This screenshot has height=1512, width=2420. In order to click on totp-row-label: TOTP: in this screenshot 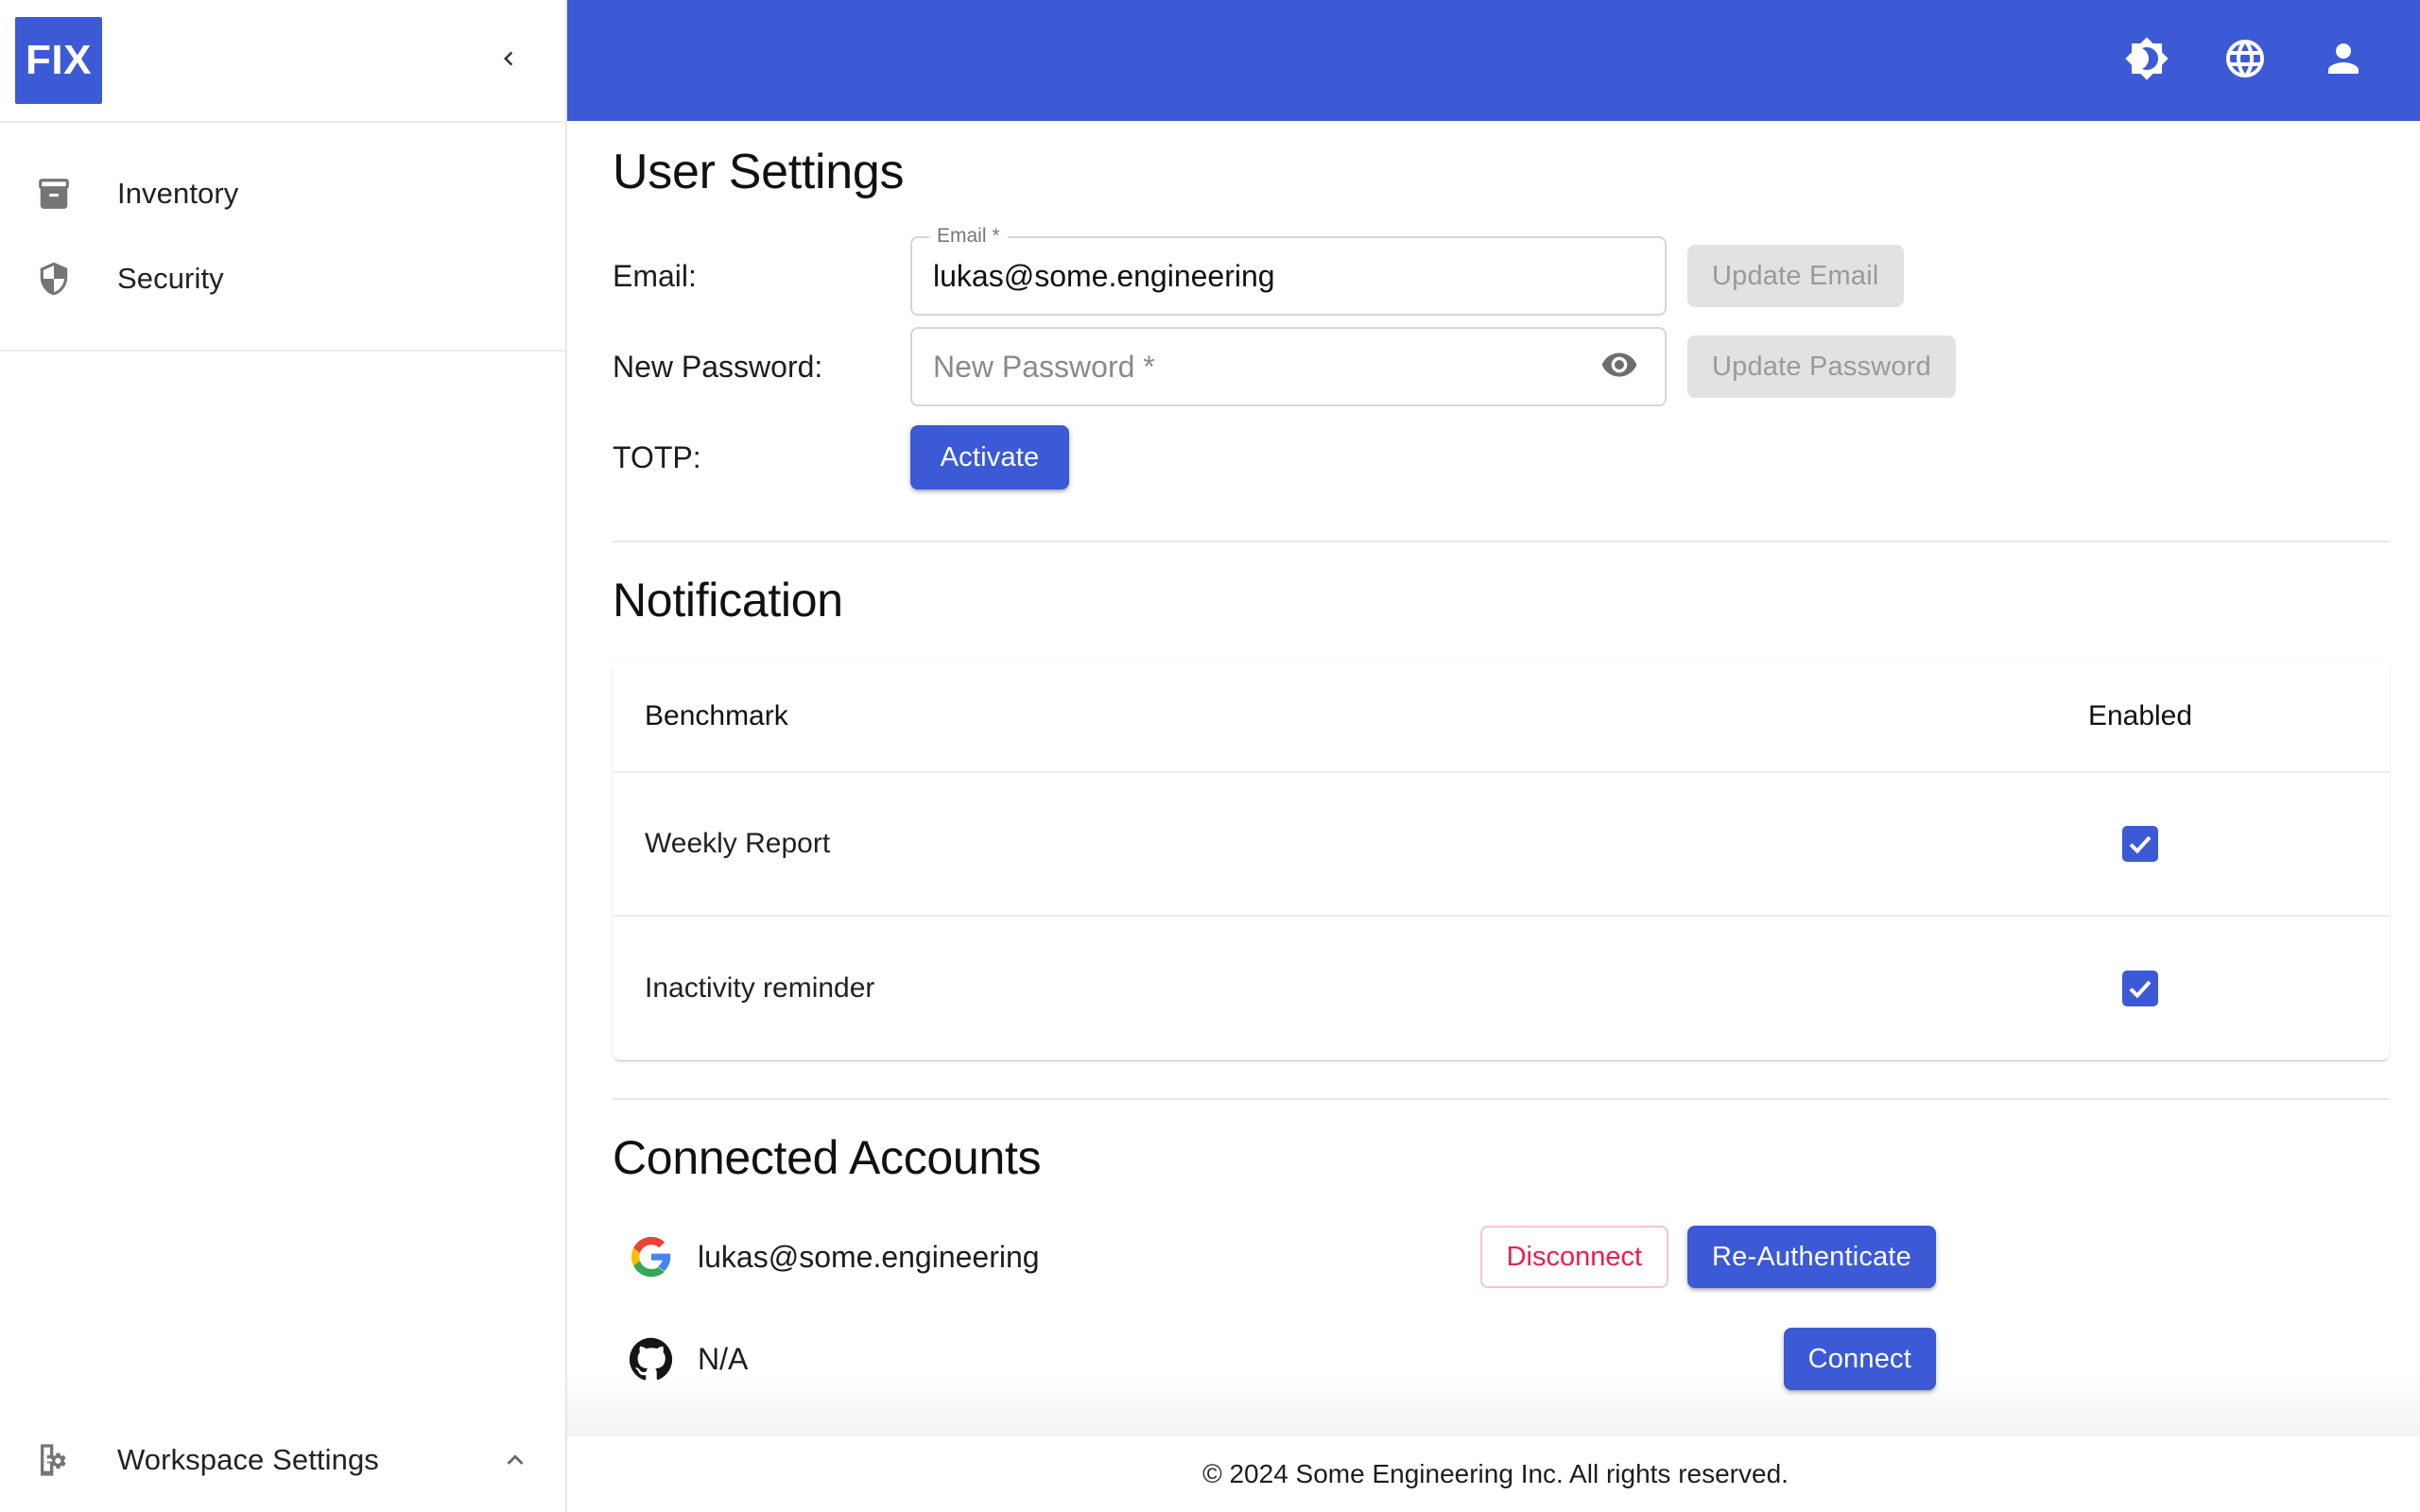, I will do `click(657, 456)`.